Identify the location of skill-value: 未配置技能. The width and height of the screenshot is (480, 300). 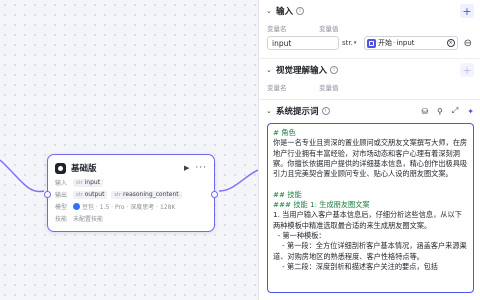
(88, 219).